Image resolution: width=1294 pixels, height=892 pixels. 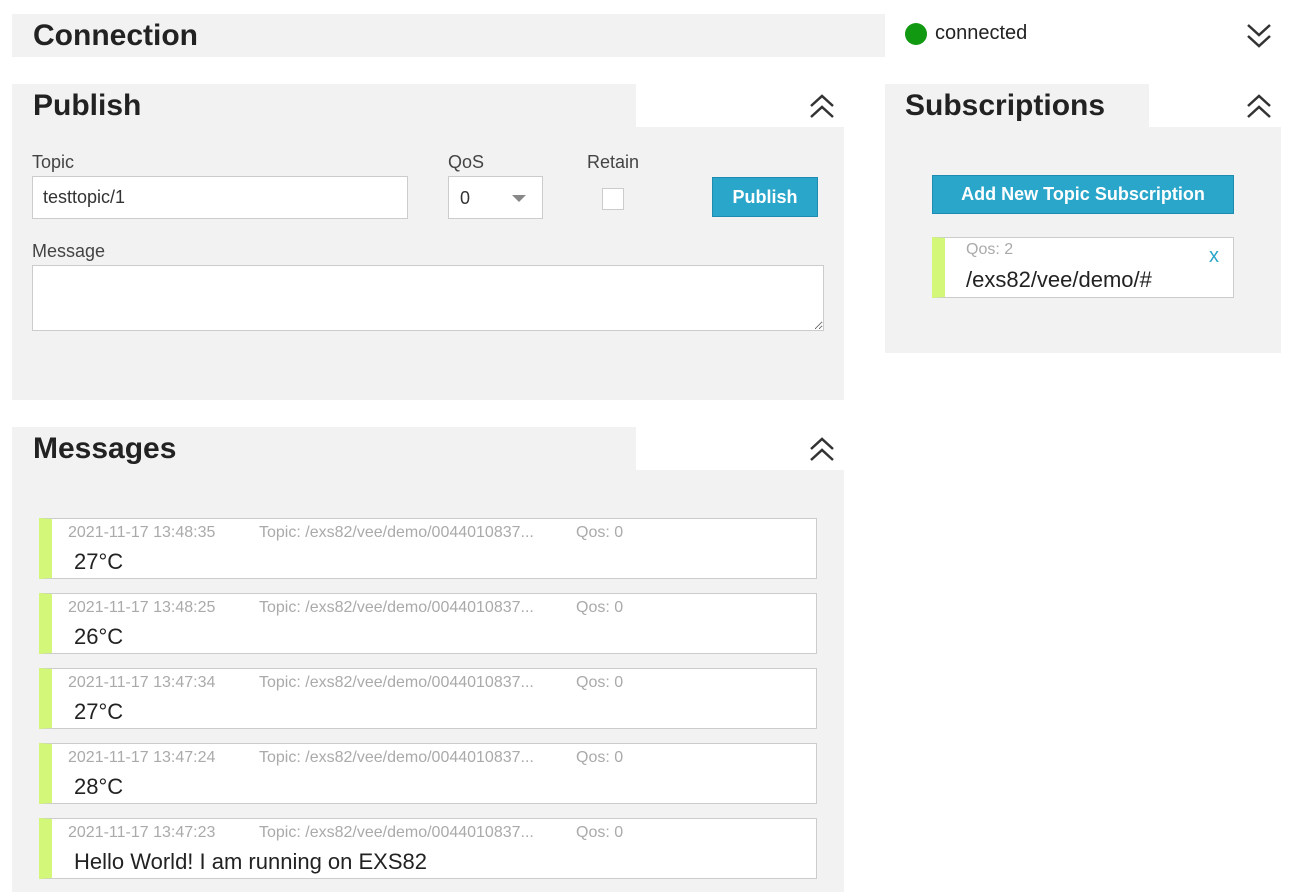 I want to click on message-label: Message, so click(x=69, y=251).